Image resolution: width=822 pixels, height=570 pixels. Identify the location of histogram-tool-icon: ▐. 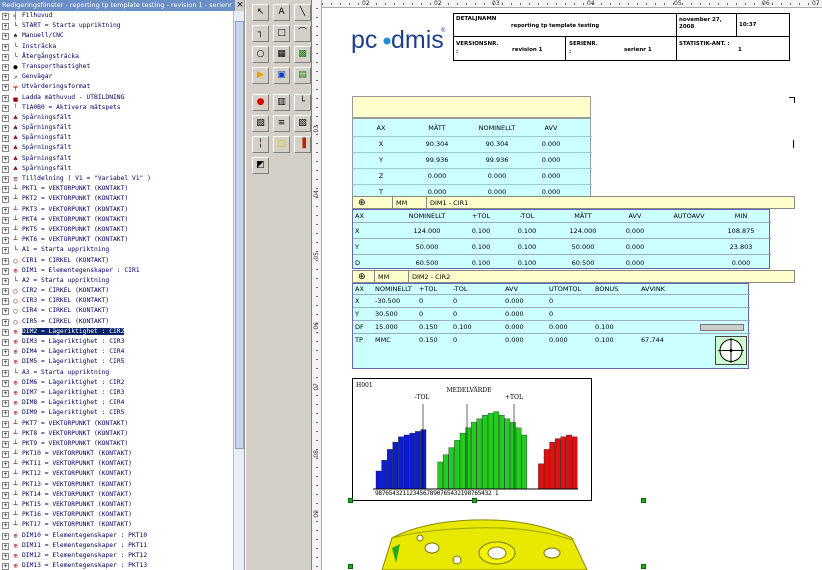
(302, 144).